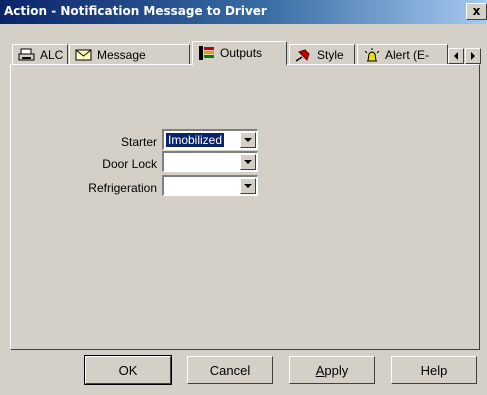 The image size is (487, 395). Describe the element at coordinates (135, 11) in the screenshot. I see `window-title: Action - Notification Message to Driver` at that location.